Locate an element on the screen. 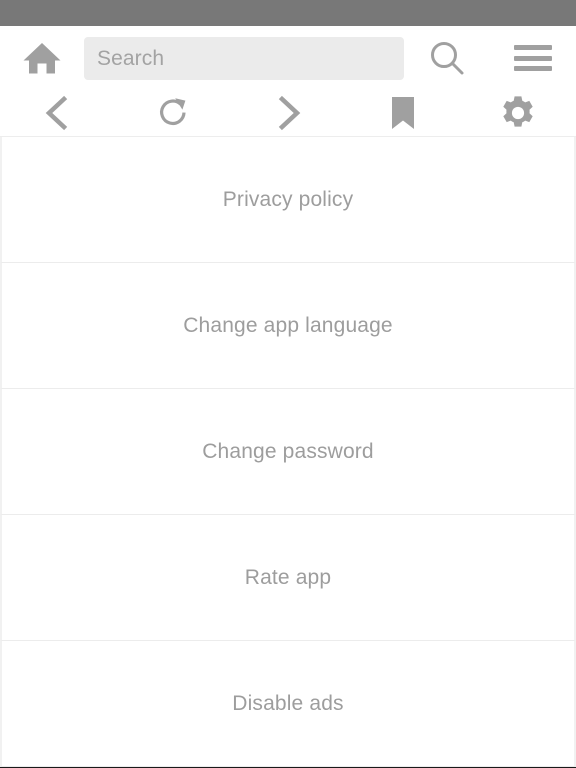  list-item-label: Rate app is located at coordinates (288, 577).